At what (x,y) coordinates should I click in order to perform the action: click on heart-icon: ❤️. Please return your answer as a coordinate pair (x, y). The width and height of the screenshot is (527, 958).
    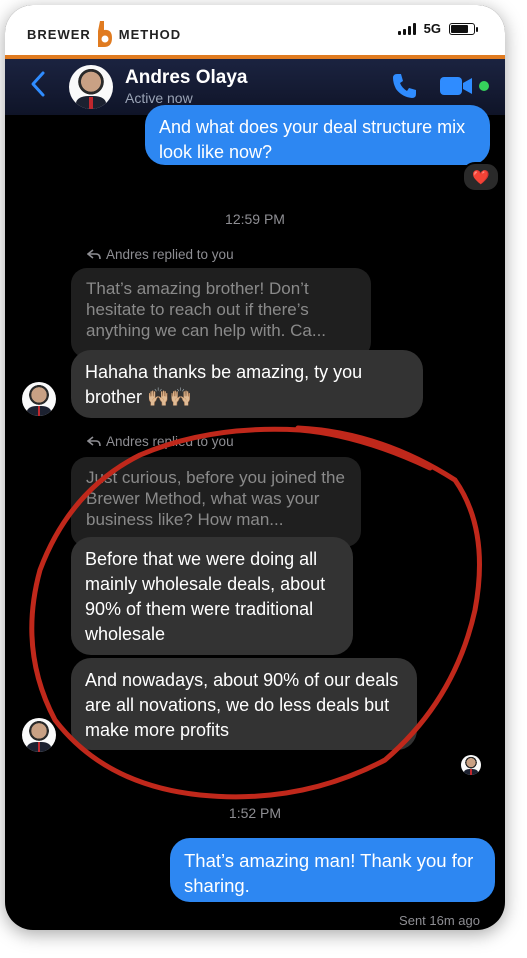
    Looking at the image, I should click on (481, 176).